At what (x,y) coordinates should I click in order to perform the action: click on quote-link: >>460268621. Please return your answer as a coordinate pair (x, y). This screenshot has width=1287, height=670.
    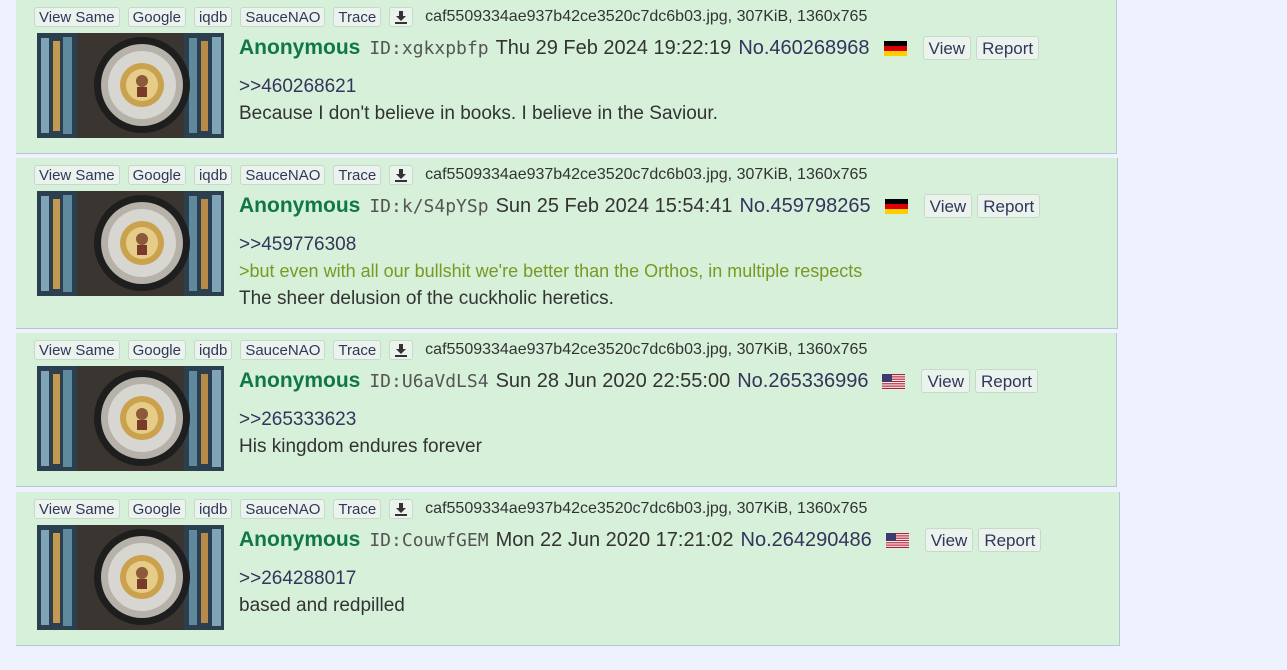
    Looking at the image, I should click on (478, 86).